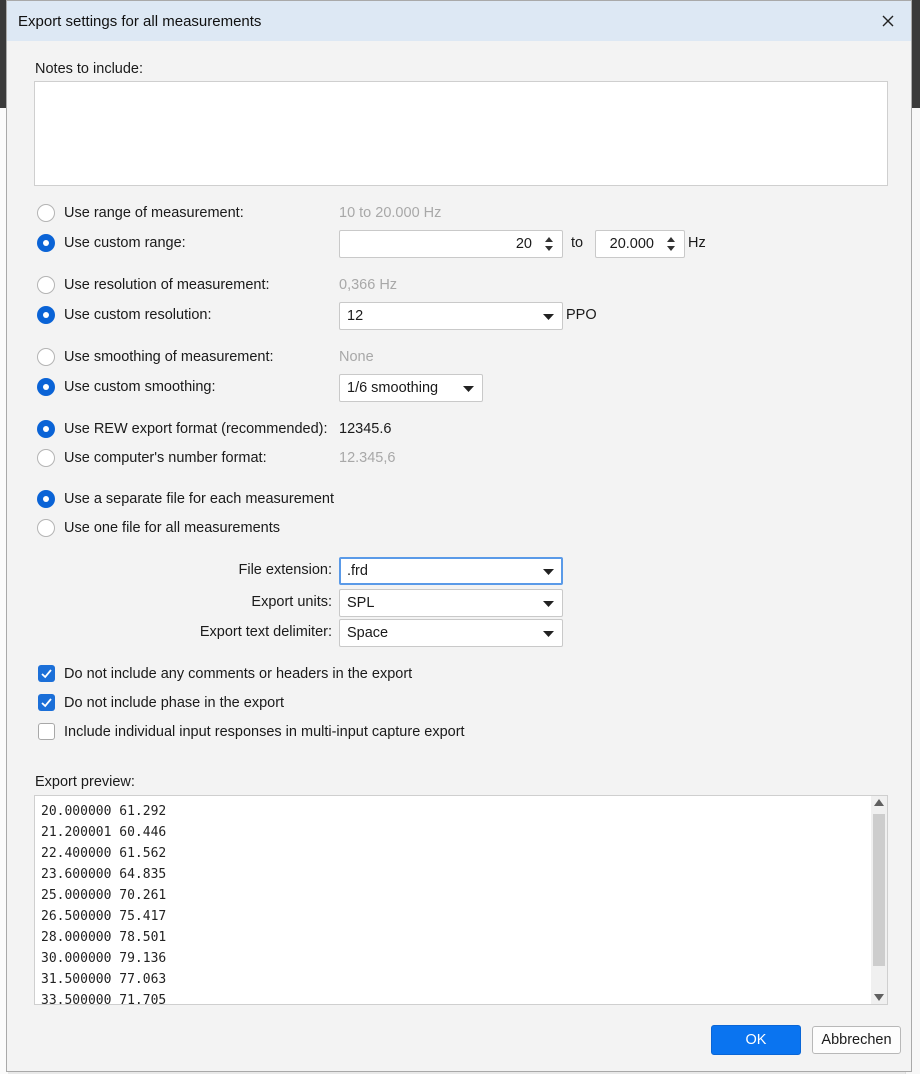 The height and width of the screenshot is (1074, 920). I want to click on range-to-label: to, so click(577, 243).